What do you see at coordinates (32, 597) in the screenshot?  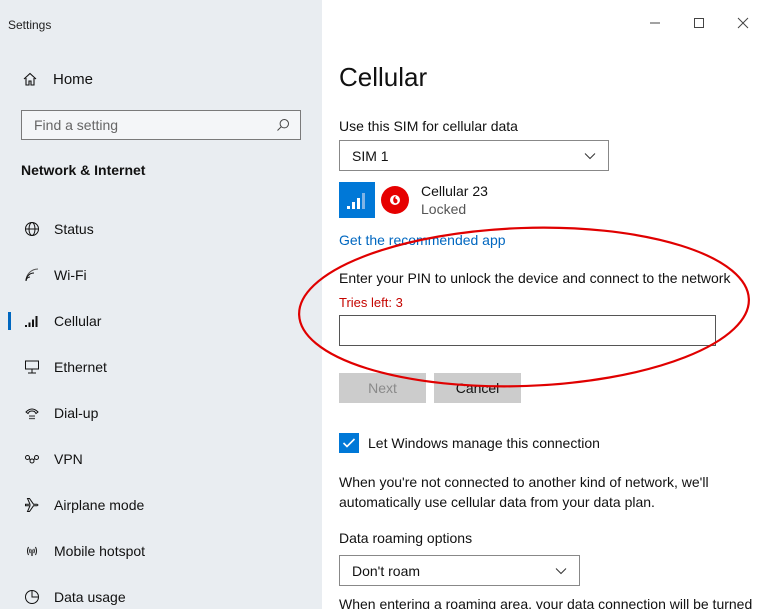 I see `data-usage-icon` at bounding box center [32, 597].